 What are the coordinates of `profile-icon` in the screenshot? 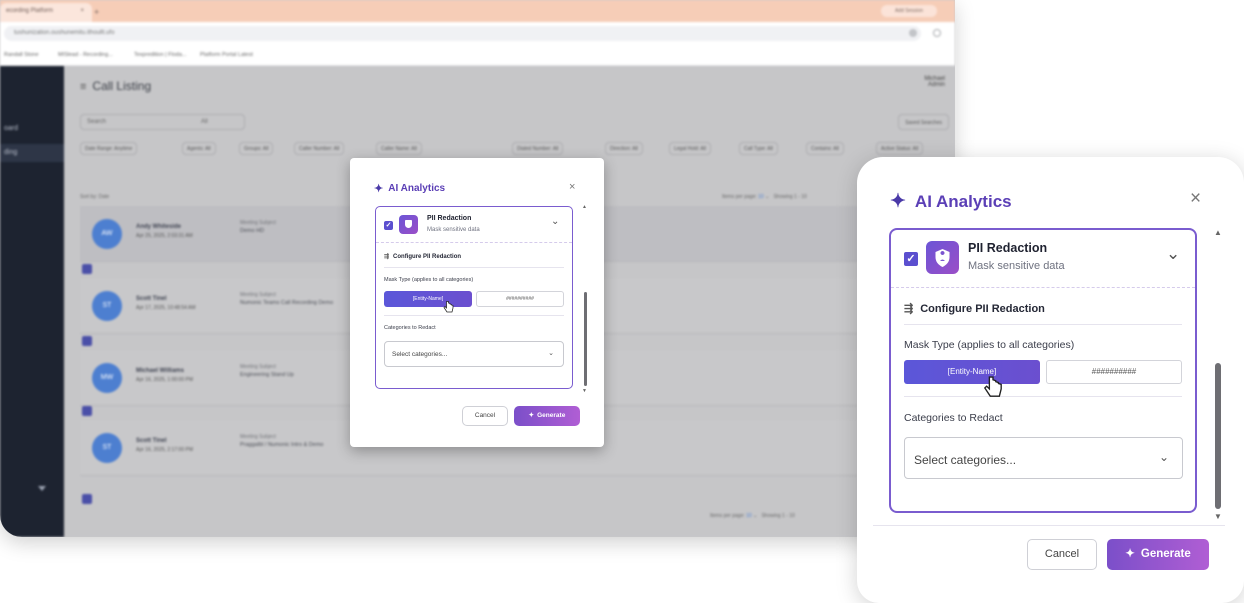 It's located at (937, 33).